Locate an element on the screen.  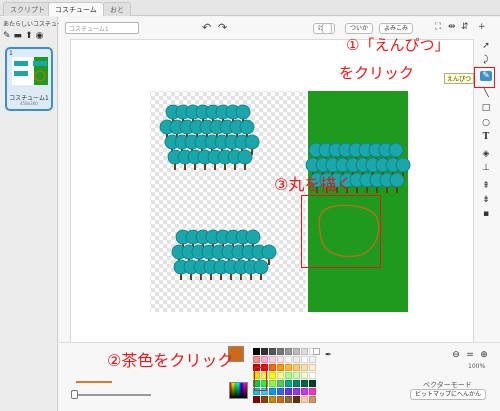
camera-icon: ◉ is located at coordinates (40, 36).